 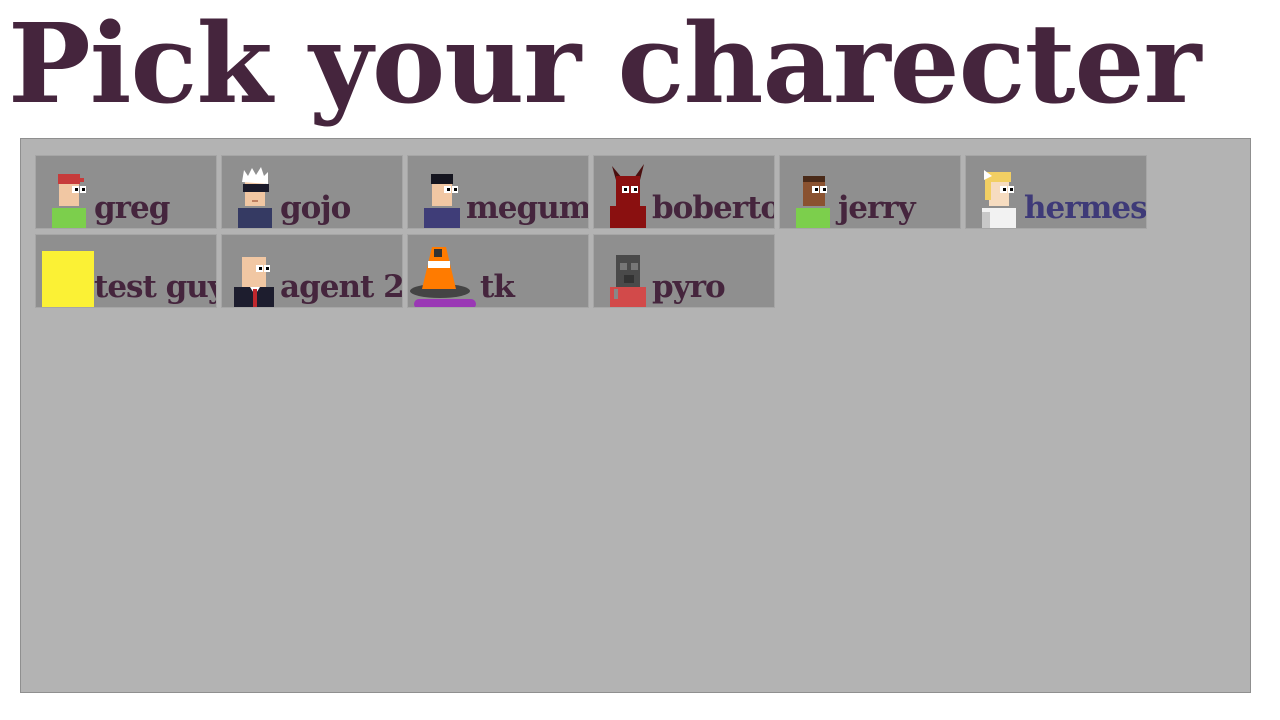 I want to click on character-card-tk: tk, so click(x=498, y=271).